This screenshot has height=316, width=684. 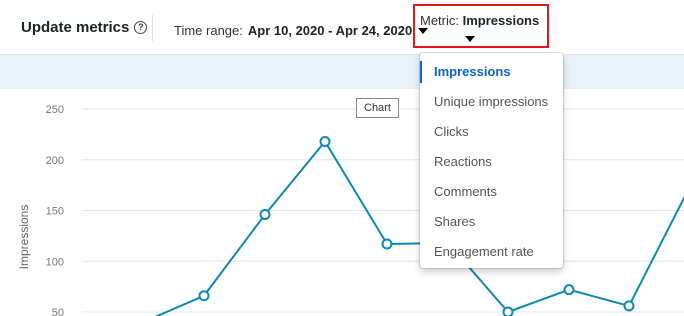 What do you see at coordinates (491, 252) in the screenshot?
I see `metric-option: Engagement rate` at bounding box center [491, 252].